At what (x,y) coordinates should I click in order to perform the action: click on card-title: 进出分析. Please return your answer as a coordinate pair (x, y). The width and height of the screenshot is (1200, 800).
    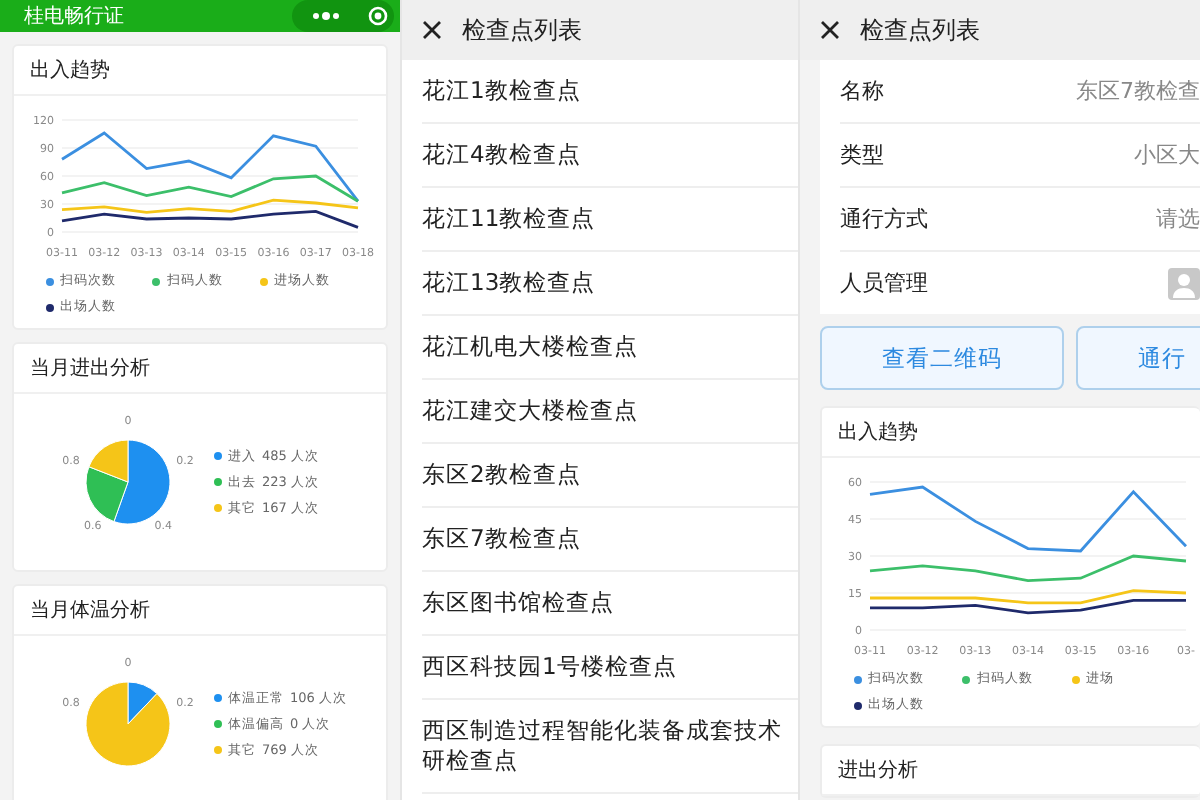
    Looking at the image, I should click on (1011, 771).